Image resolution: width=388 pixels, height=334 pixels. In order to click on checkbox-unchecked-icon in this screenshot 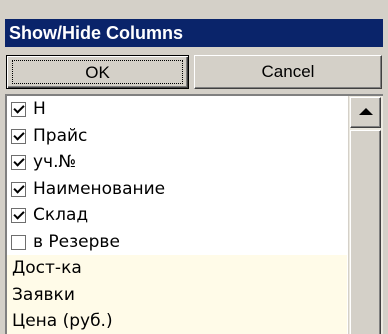, I will do `click(18, 242)`.